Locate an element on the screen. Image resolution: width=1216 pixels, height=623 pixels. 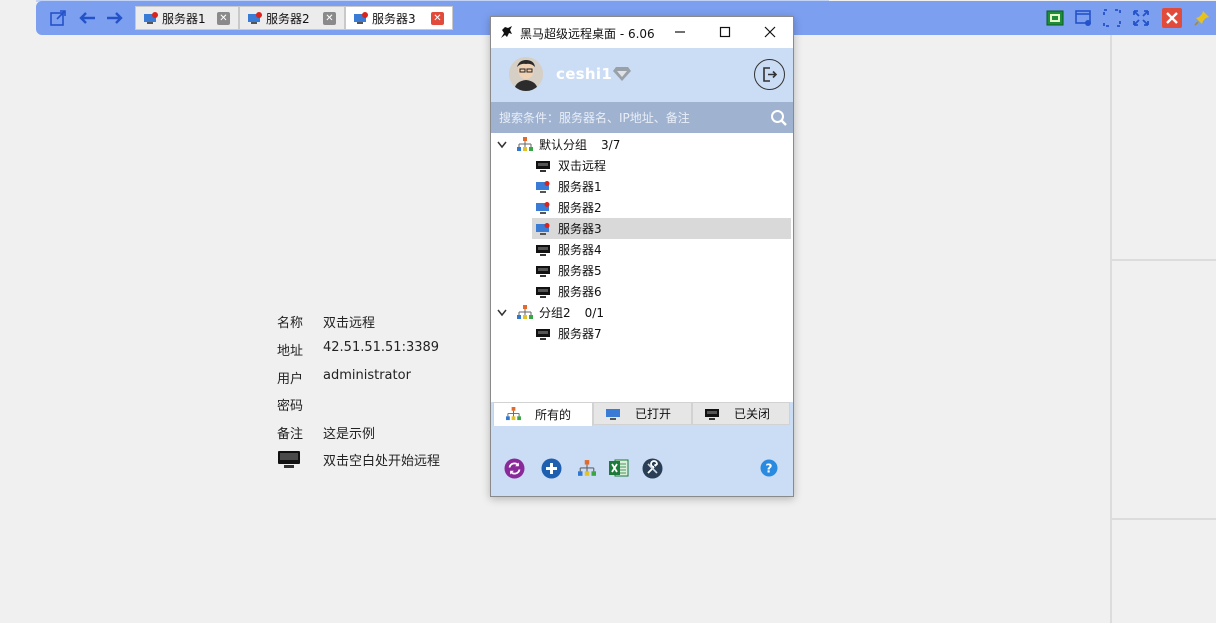
tree-item: 服务器1 is located at coordinates (661, 186).